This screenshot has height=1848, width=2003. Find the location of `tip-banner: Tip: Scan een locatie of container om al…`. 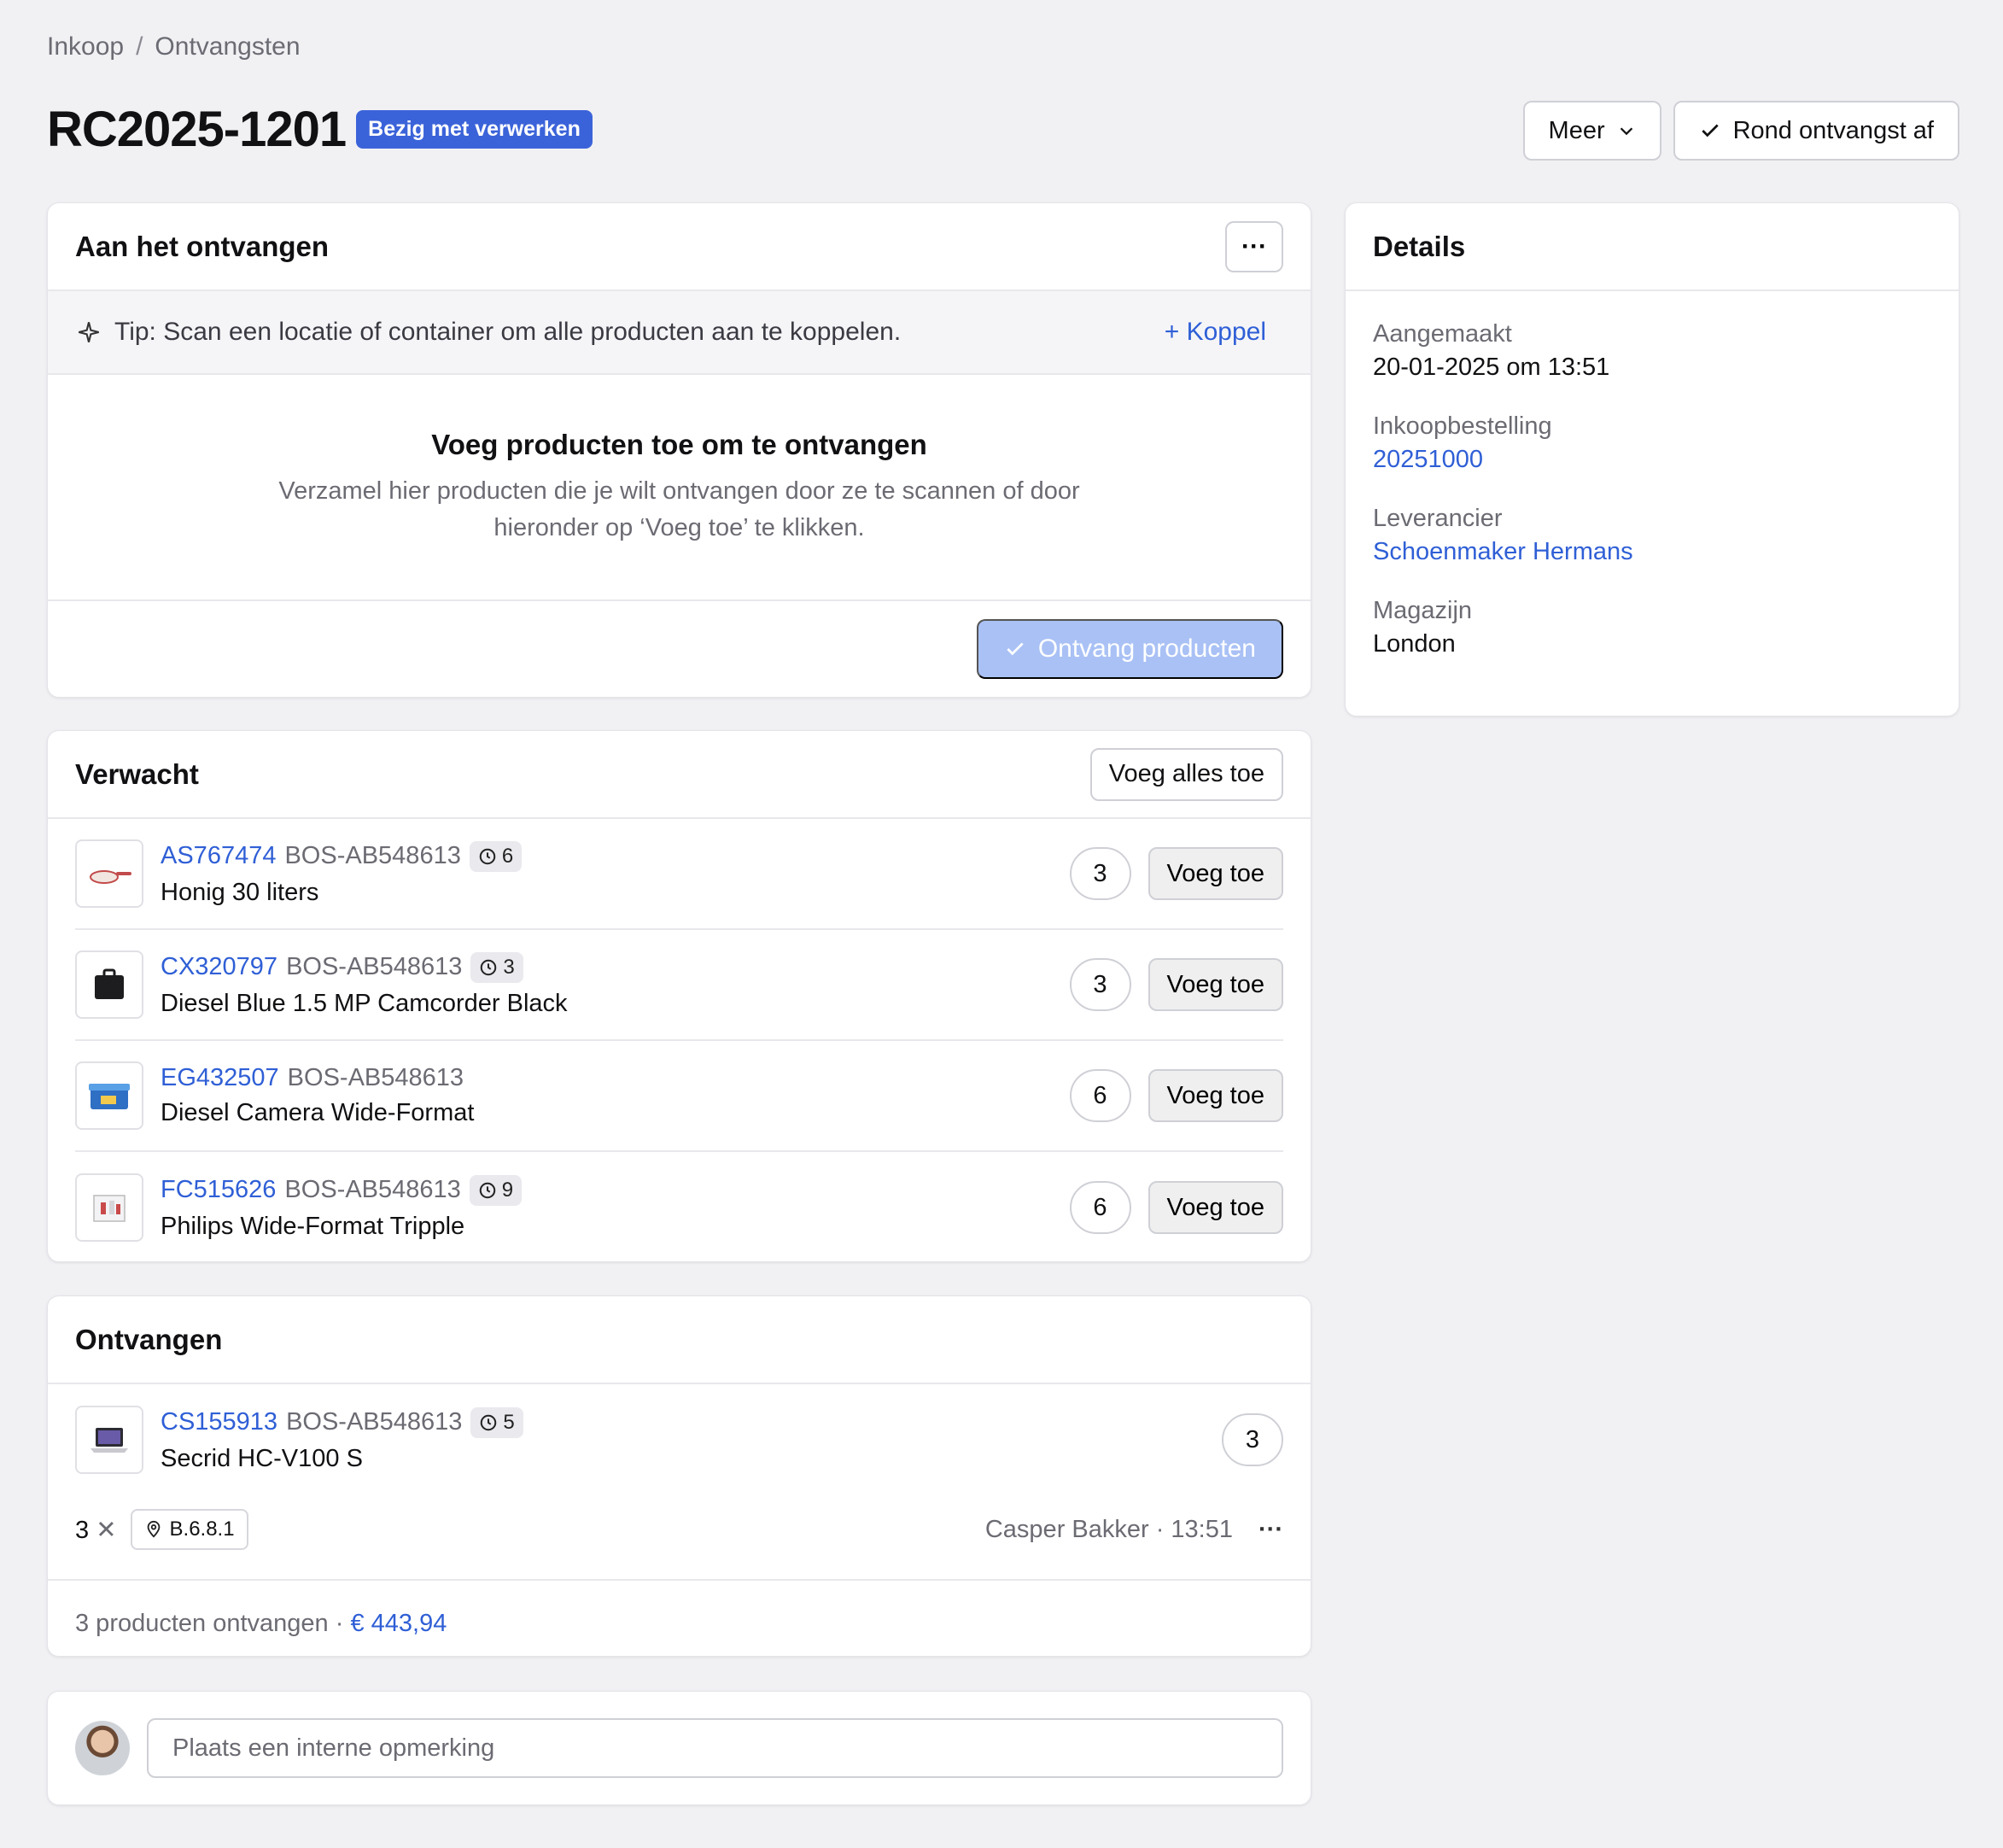

tip-banner: Tip: Scan een locatie of container om al… is located at coordinates (679, 333).